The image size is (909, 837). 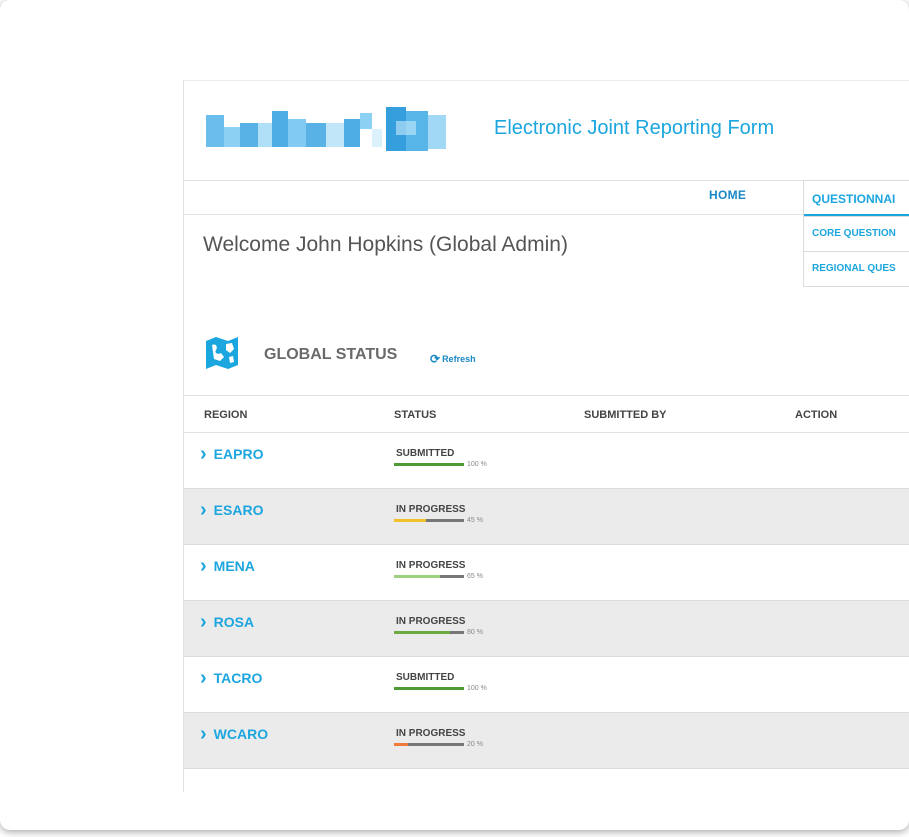 I want to click on map-icon, so click(x=222, y=353).